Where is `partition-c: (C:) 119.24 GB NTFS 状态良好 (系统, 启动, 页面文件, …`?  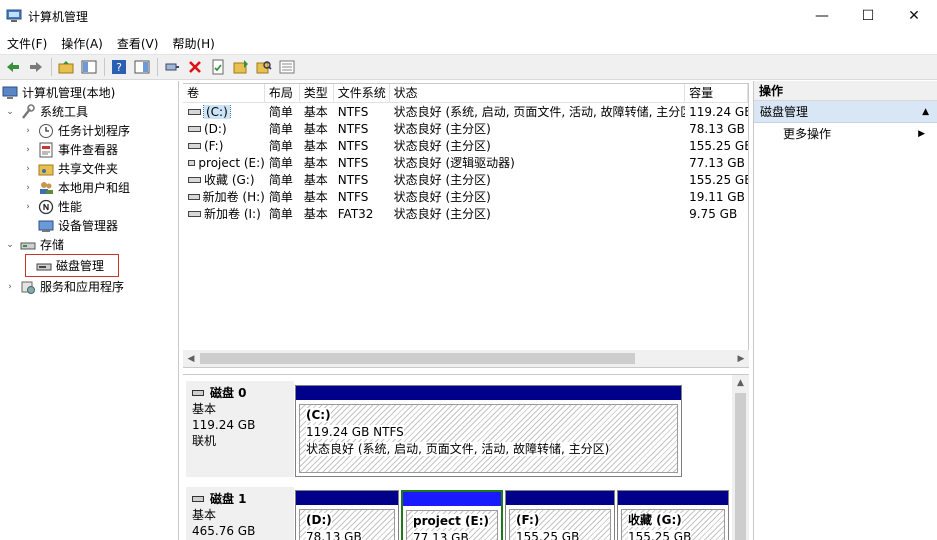 partition-c: (C:) 119.24 GB NTFS 状态良好 (系统, 启动, 页面文件, … is located at coordinates (488, 431).